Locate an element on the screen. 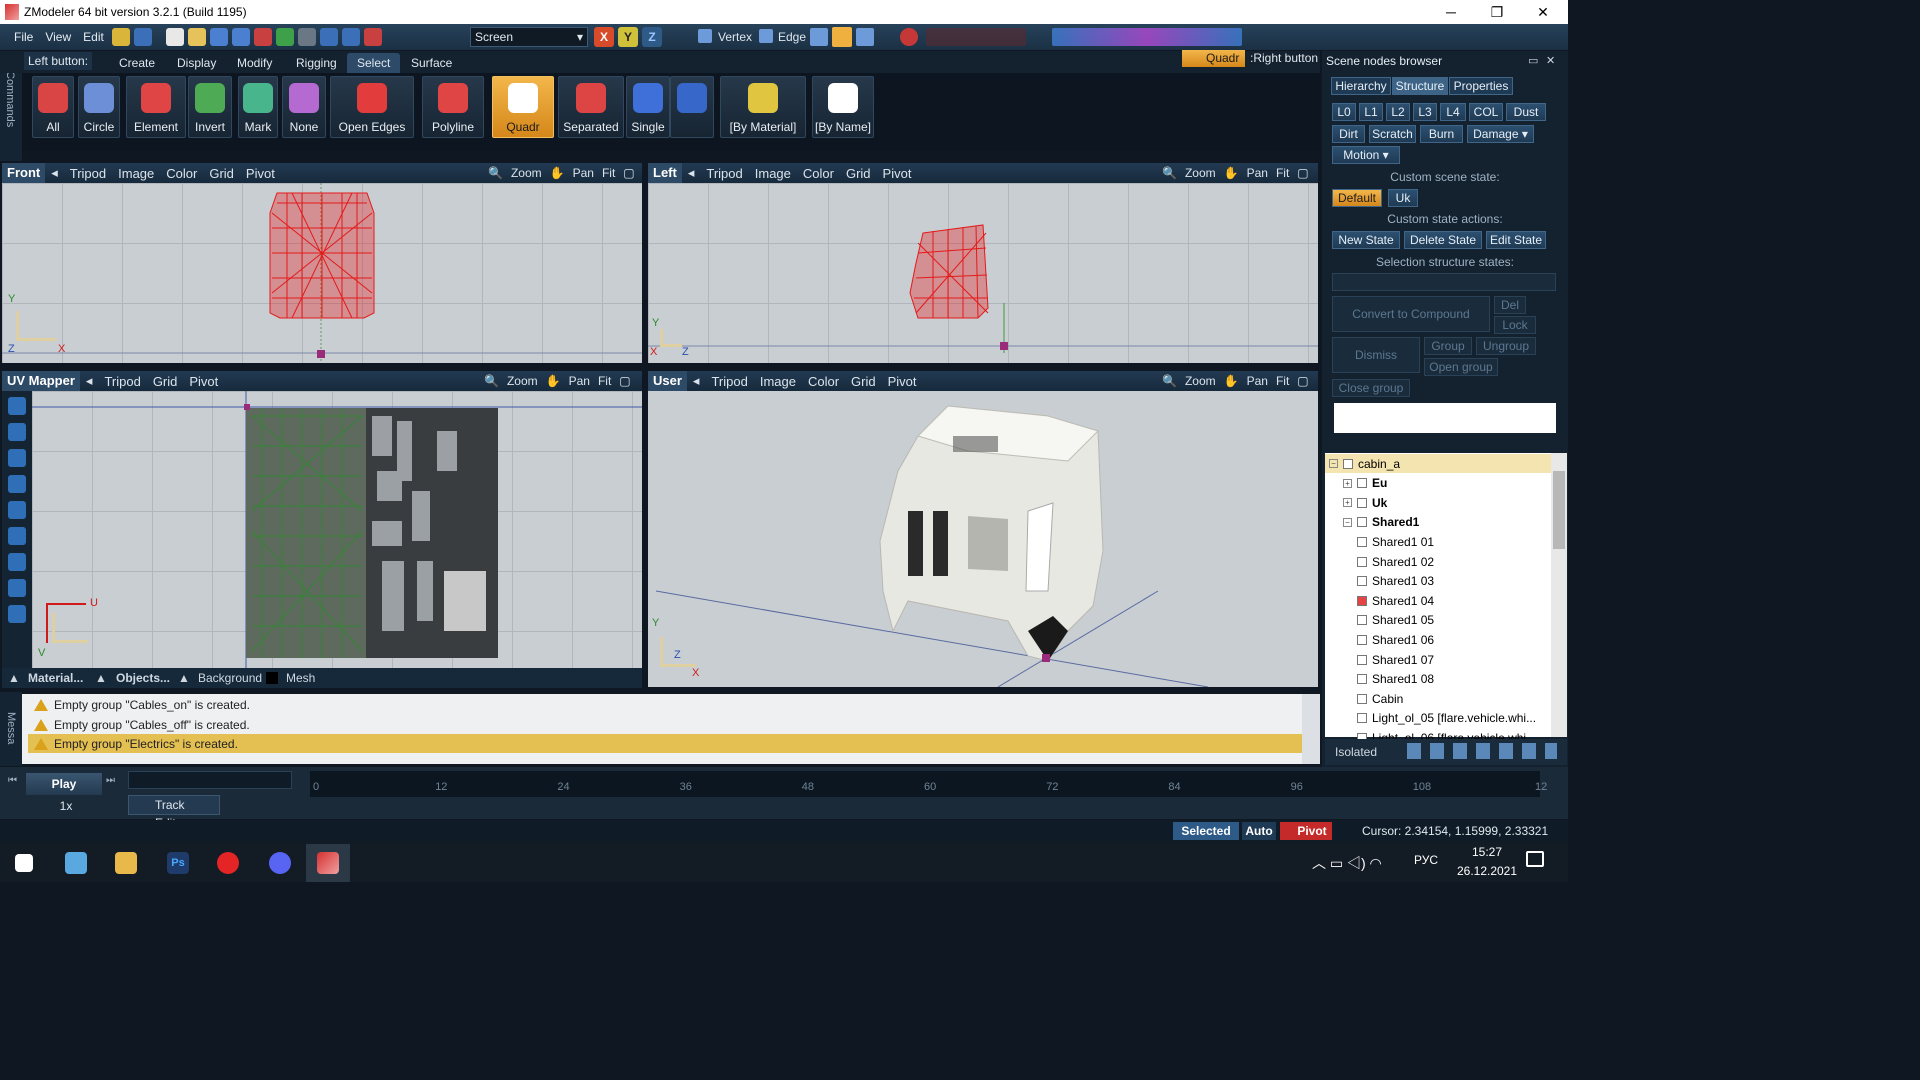 This screenshot has width=1920, height=1080. snap-tools-icon is located at coordinates (976, 37).